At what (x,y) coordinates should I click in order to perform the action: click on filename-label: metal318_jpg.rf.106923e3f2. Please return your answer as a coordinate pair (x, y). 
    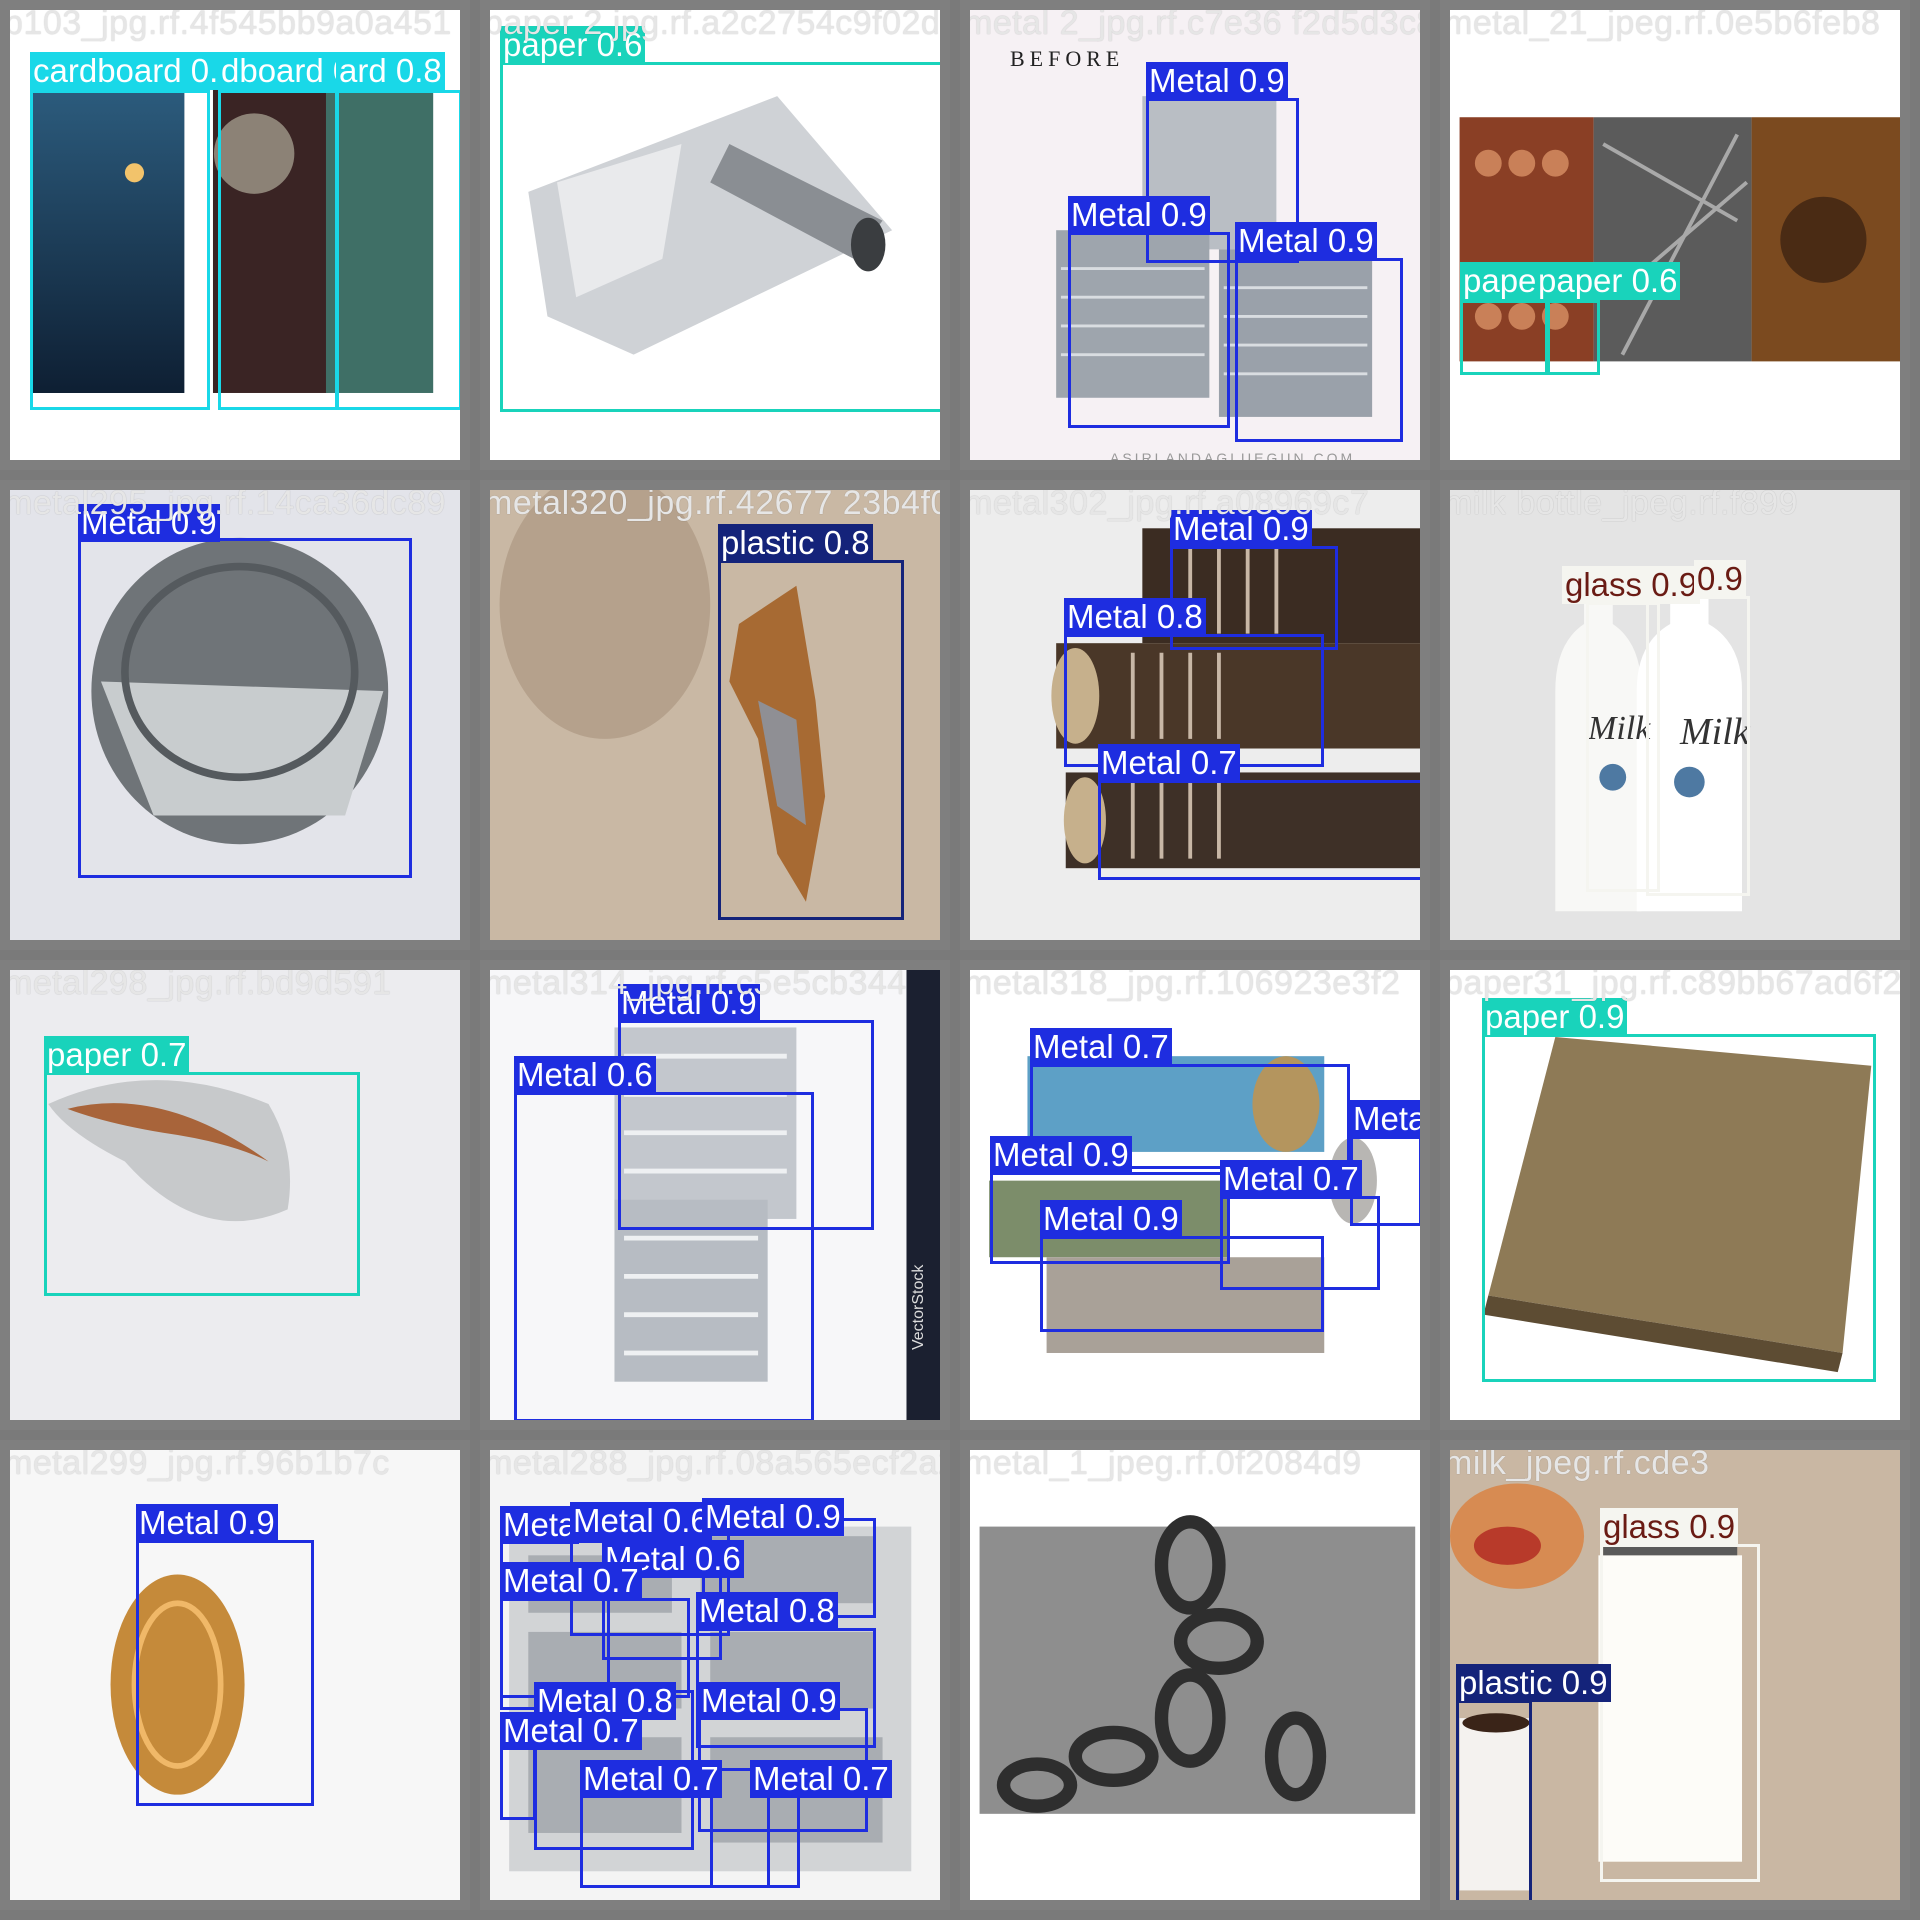
    Looking at the image, I should click on (1182, 983).